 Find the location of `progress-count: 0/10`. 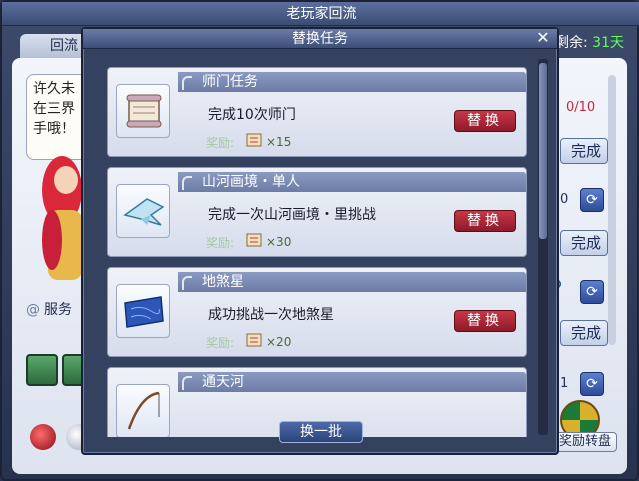

progress-count: 0/10 is located at coordinates (581, 107).